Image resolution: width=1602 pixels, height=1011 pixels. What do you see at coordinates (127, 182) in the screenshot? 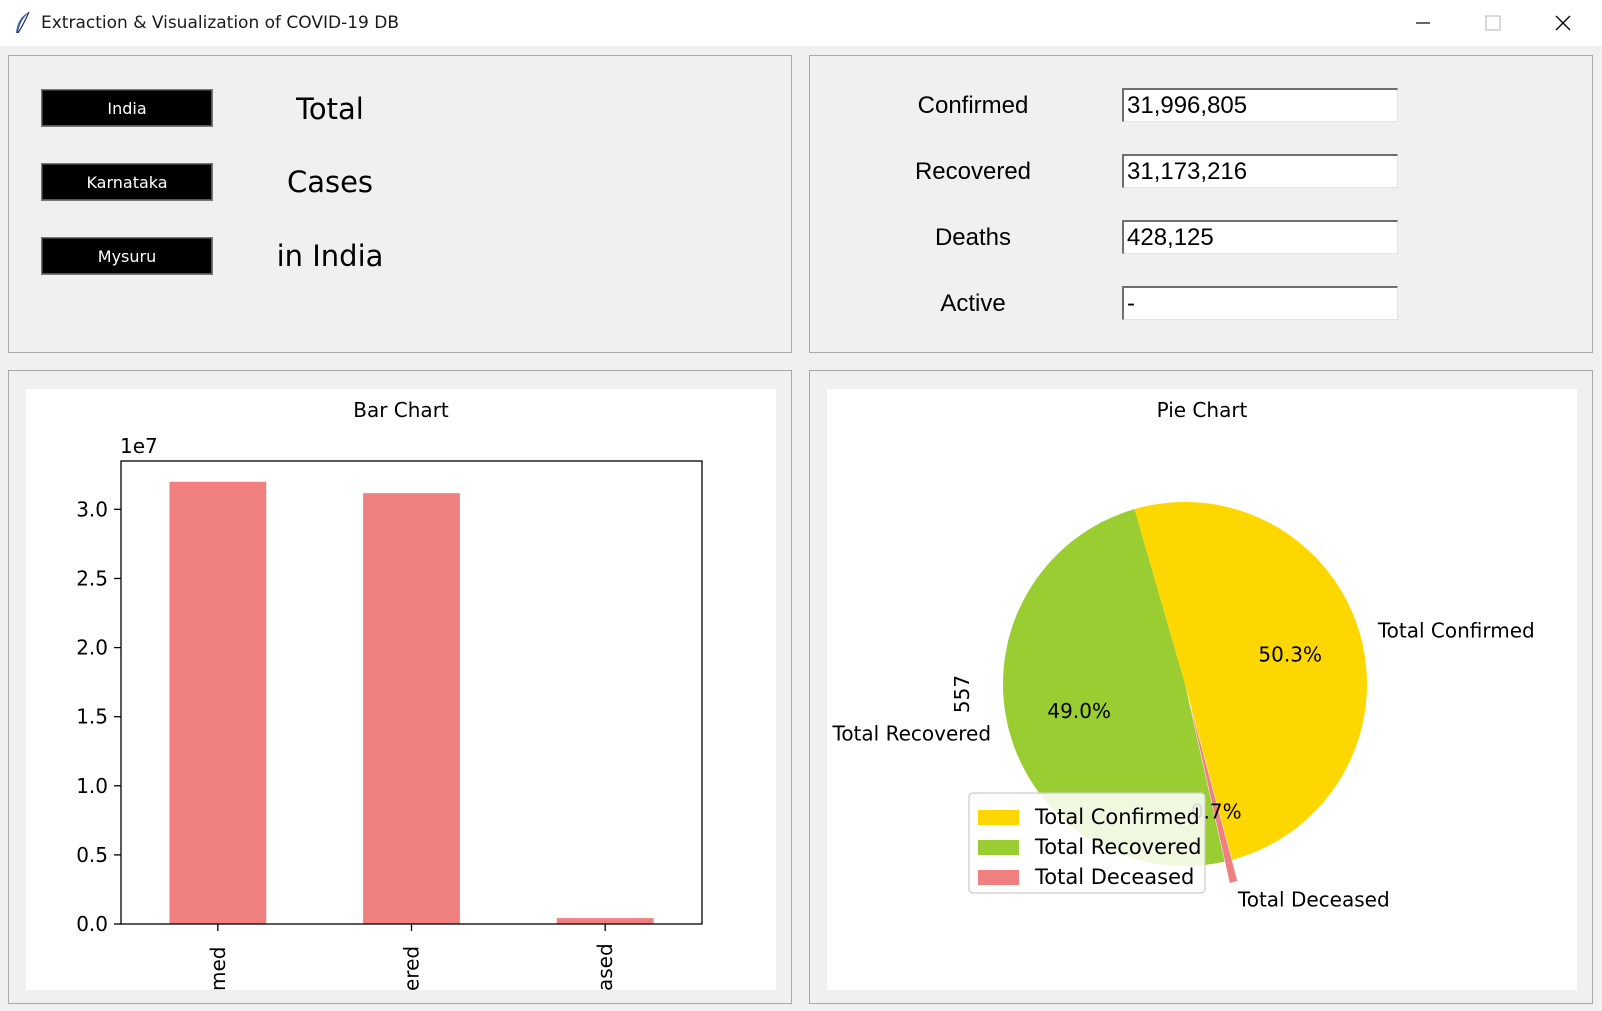
I see `karnataka-button: Karnataka` at bounding box center [127, 182].